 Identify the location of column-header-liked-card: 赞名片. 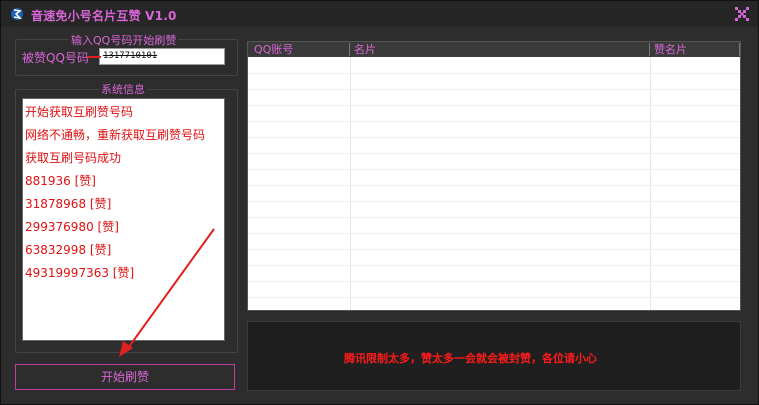
(695, 49).